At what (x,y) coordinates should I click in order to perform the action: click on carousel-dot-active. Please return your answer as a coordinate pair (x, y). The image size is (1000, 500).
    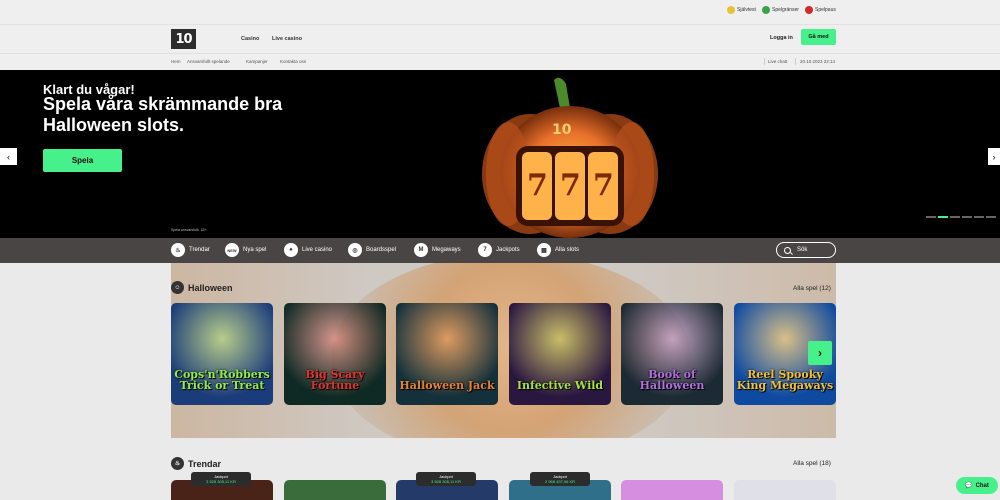
    Looking at the image, I should click on (943, 217).